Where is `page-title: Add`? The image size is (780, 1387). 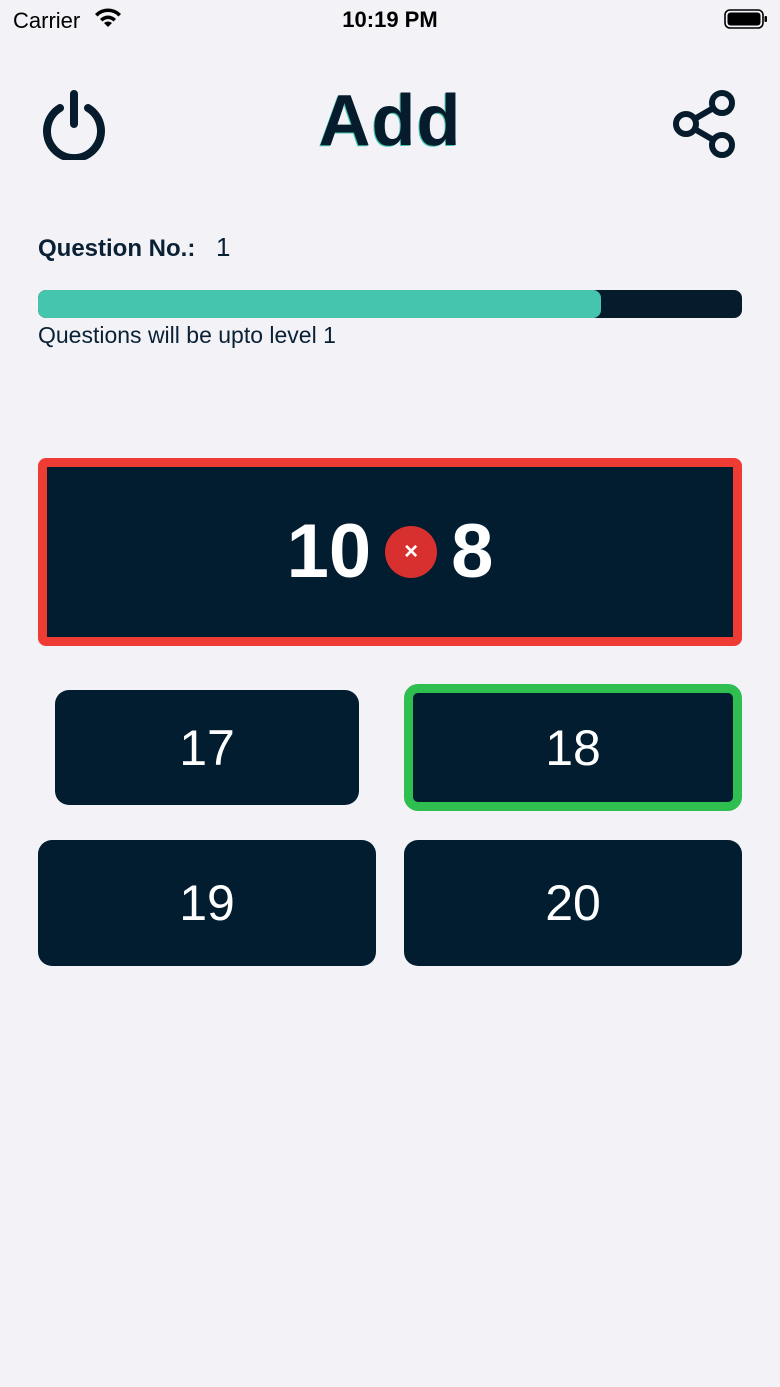
page-title: Add is located at coordinates (390, 121).